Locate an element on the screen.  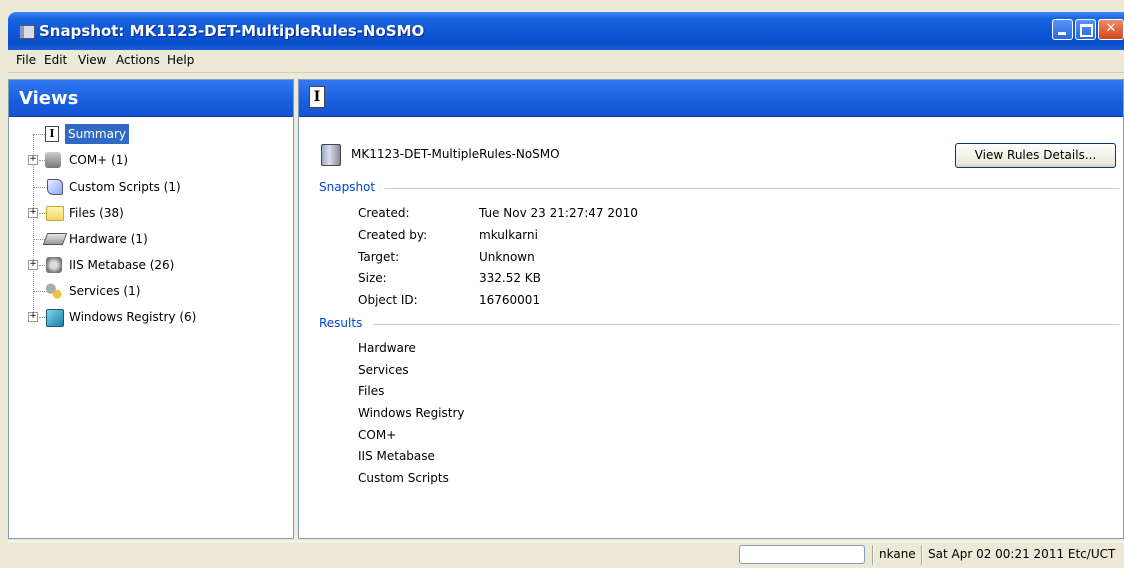
tree-label: Hardware (1) is located at coordinates (108, 239).